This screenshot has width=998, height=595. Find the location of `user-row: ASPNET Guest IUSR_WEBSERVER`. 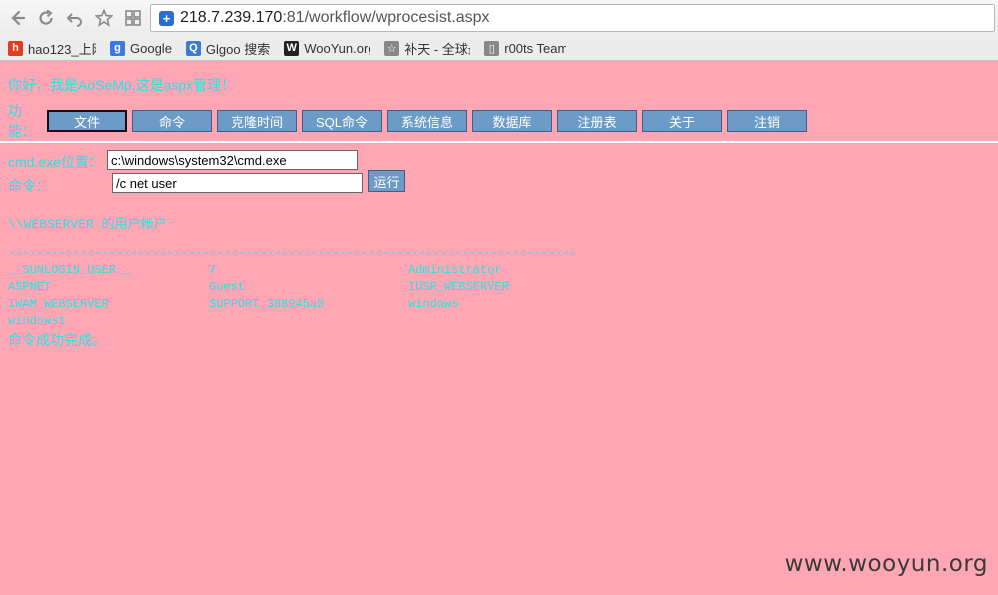

user-row: ASPNET Guest IUSR_WEBSERVER is located at coordinates (358, 288).